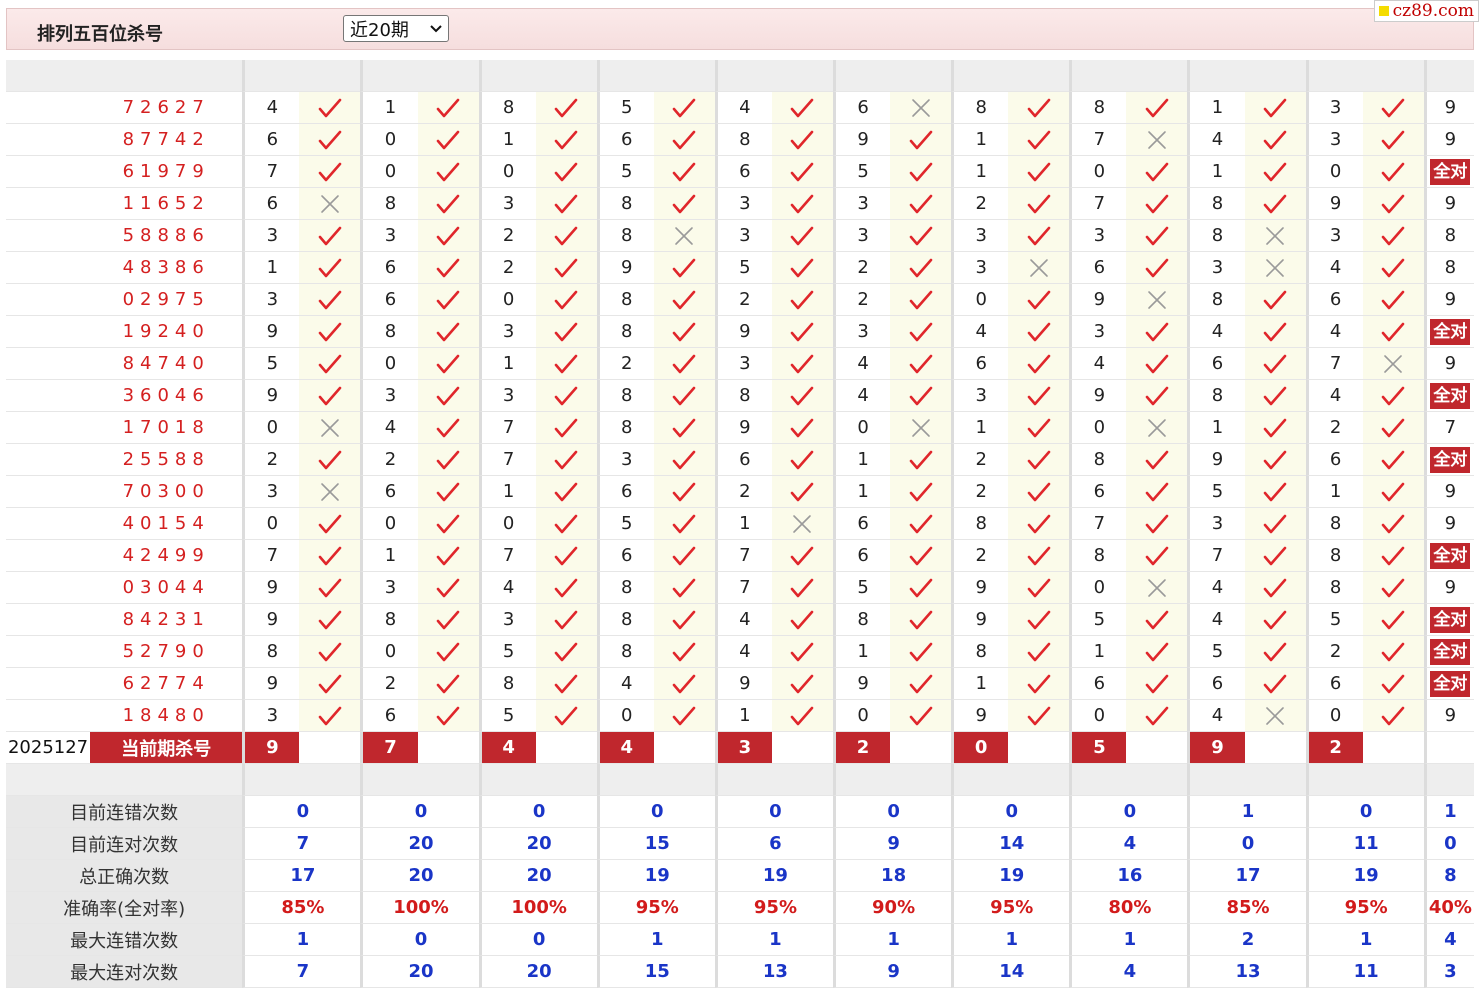 The width and height of the screenshot is (1481, 993). What do you see at coordinates (625, 524) in the screenshot?
I see `kill-pick-cell: 5` at bounding box center [625, 524].